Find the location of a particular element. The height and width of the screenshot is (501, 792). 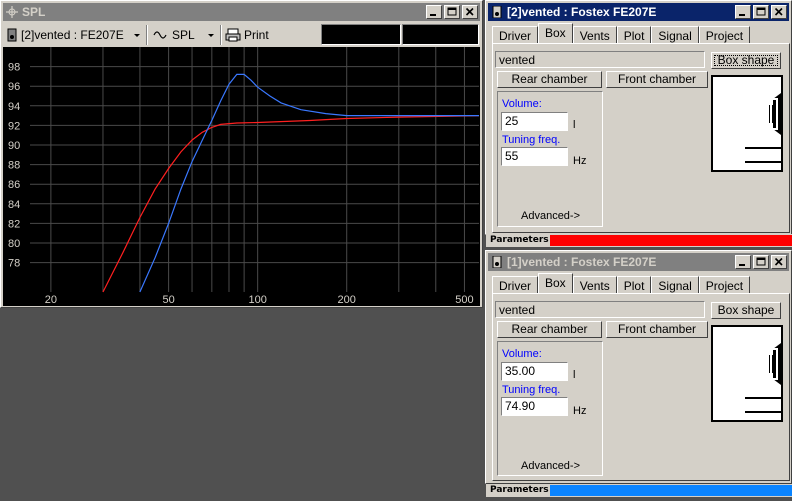

y-tick-label: 80 is located at coordinates (14, 244).